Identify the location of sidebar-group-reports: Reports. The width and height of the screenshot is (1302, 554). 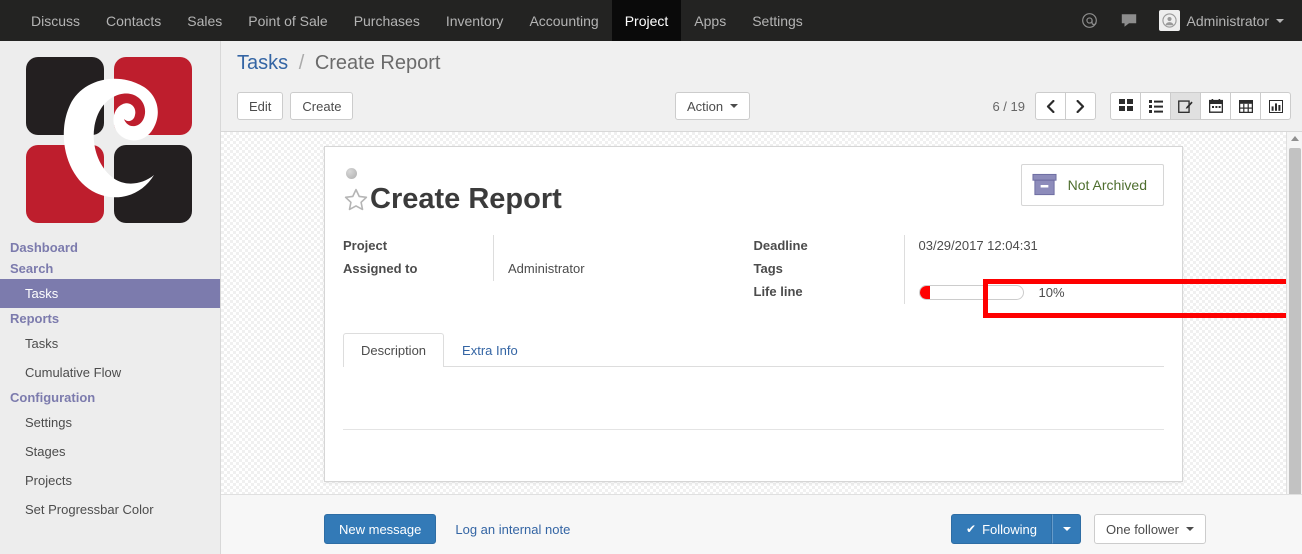
(110, 318).